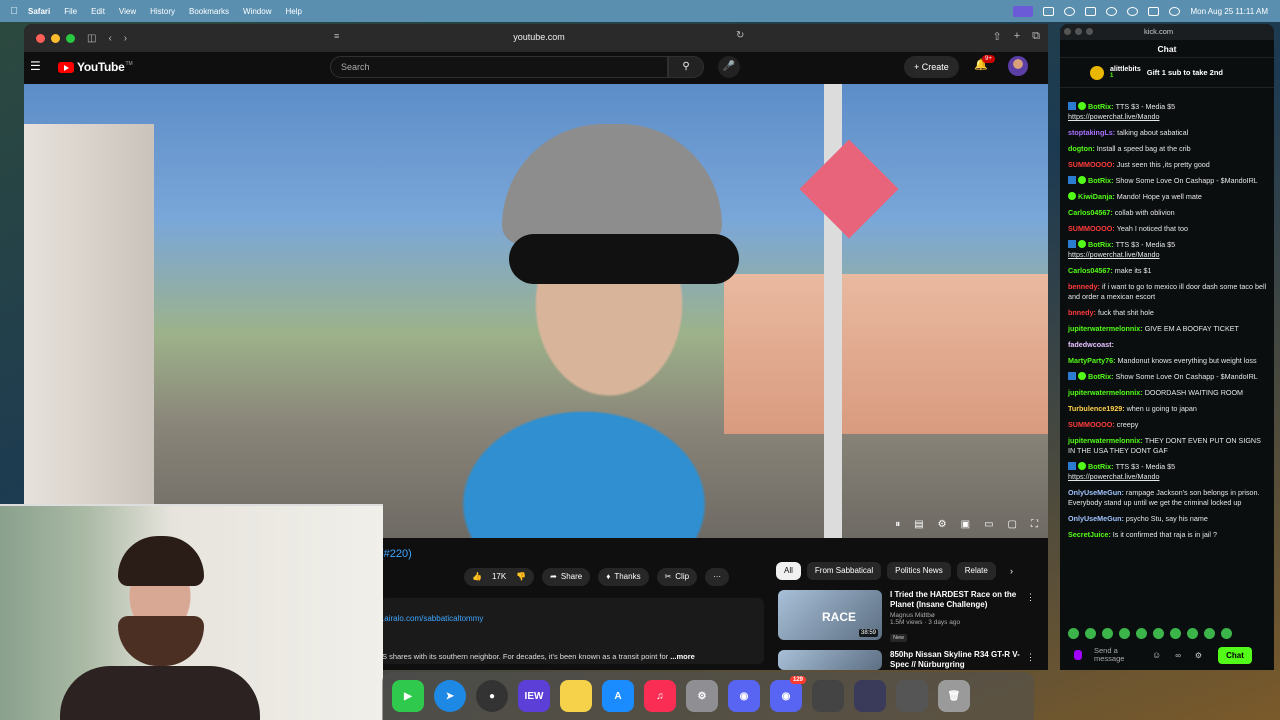 This screenshot has width=1280, height=720. I want to click on chat-message-input: Send a message, so click(1116, 655).